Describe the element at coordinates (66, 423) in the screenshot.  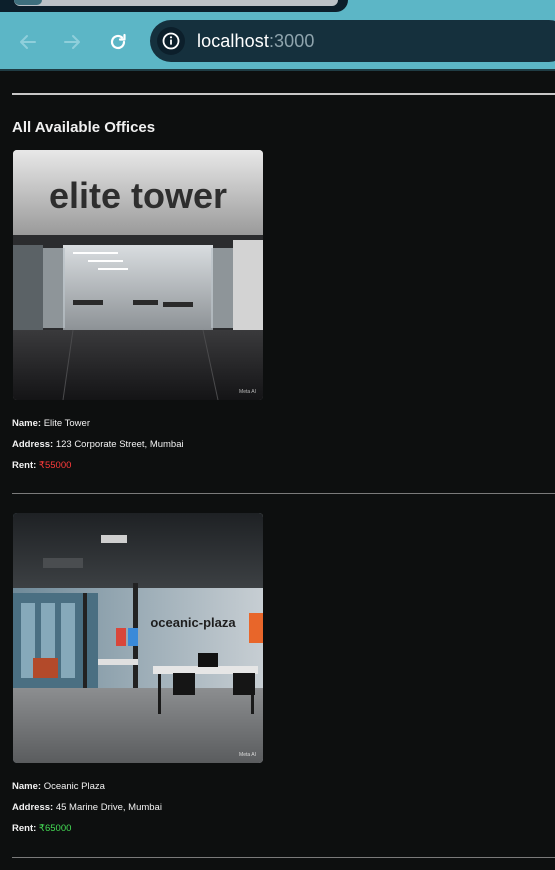
I see `name-value: Elite Tower` at that location.